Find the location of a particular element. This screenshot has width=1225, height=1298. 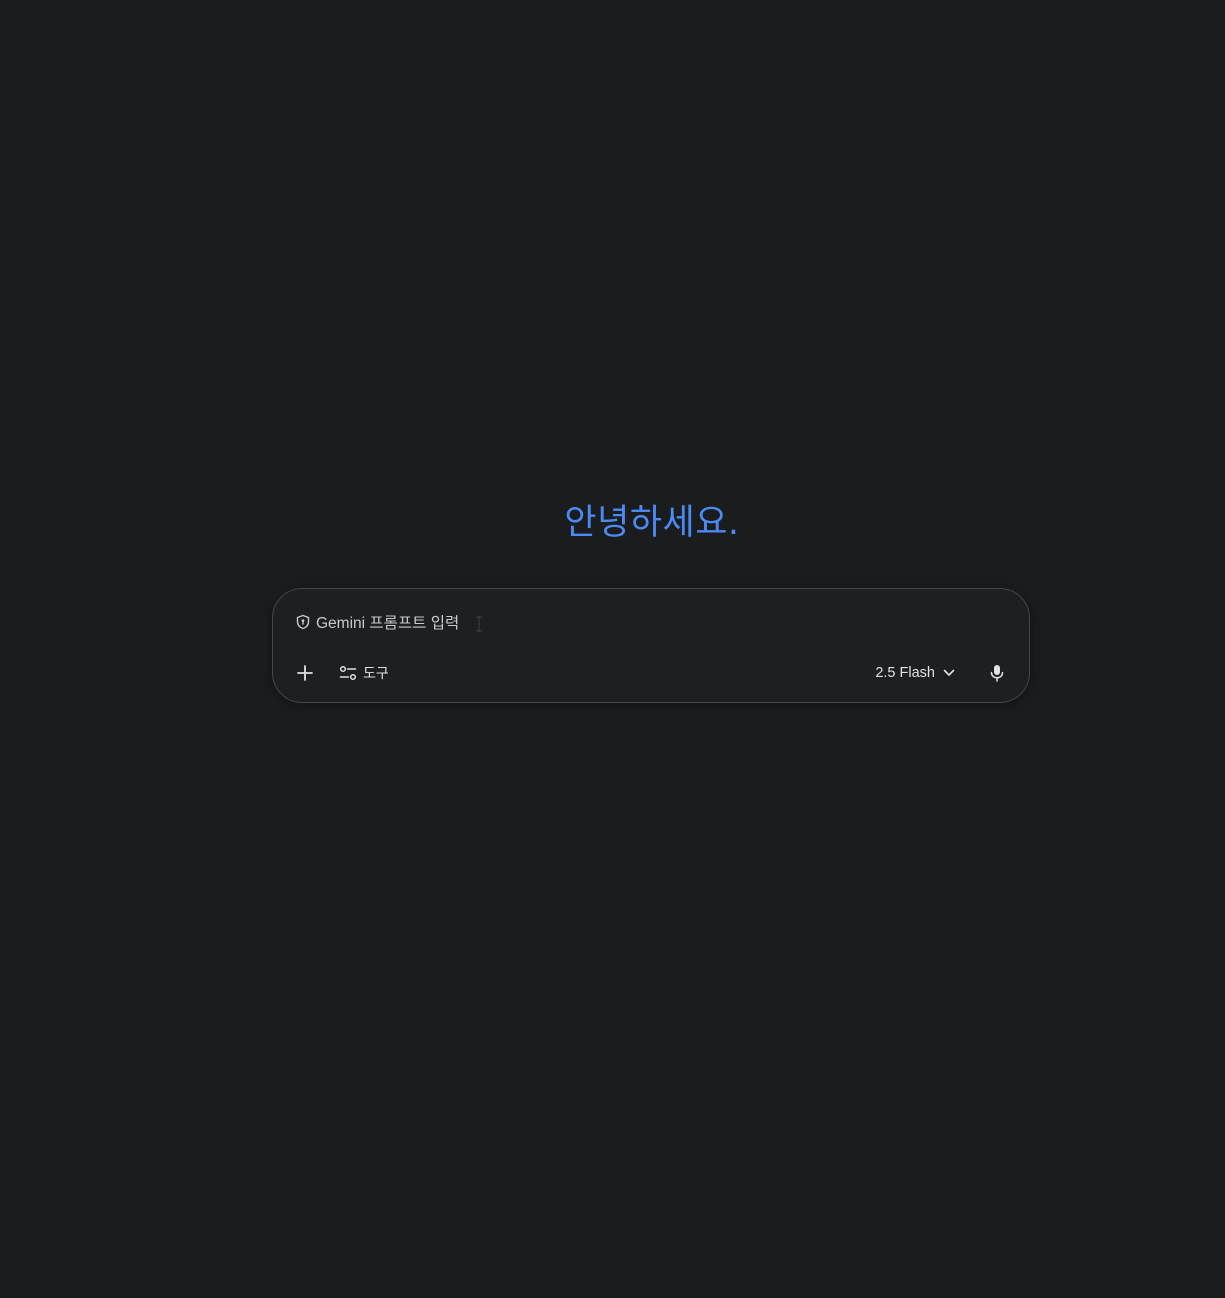

add-button is located at coordinates (305, 673).